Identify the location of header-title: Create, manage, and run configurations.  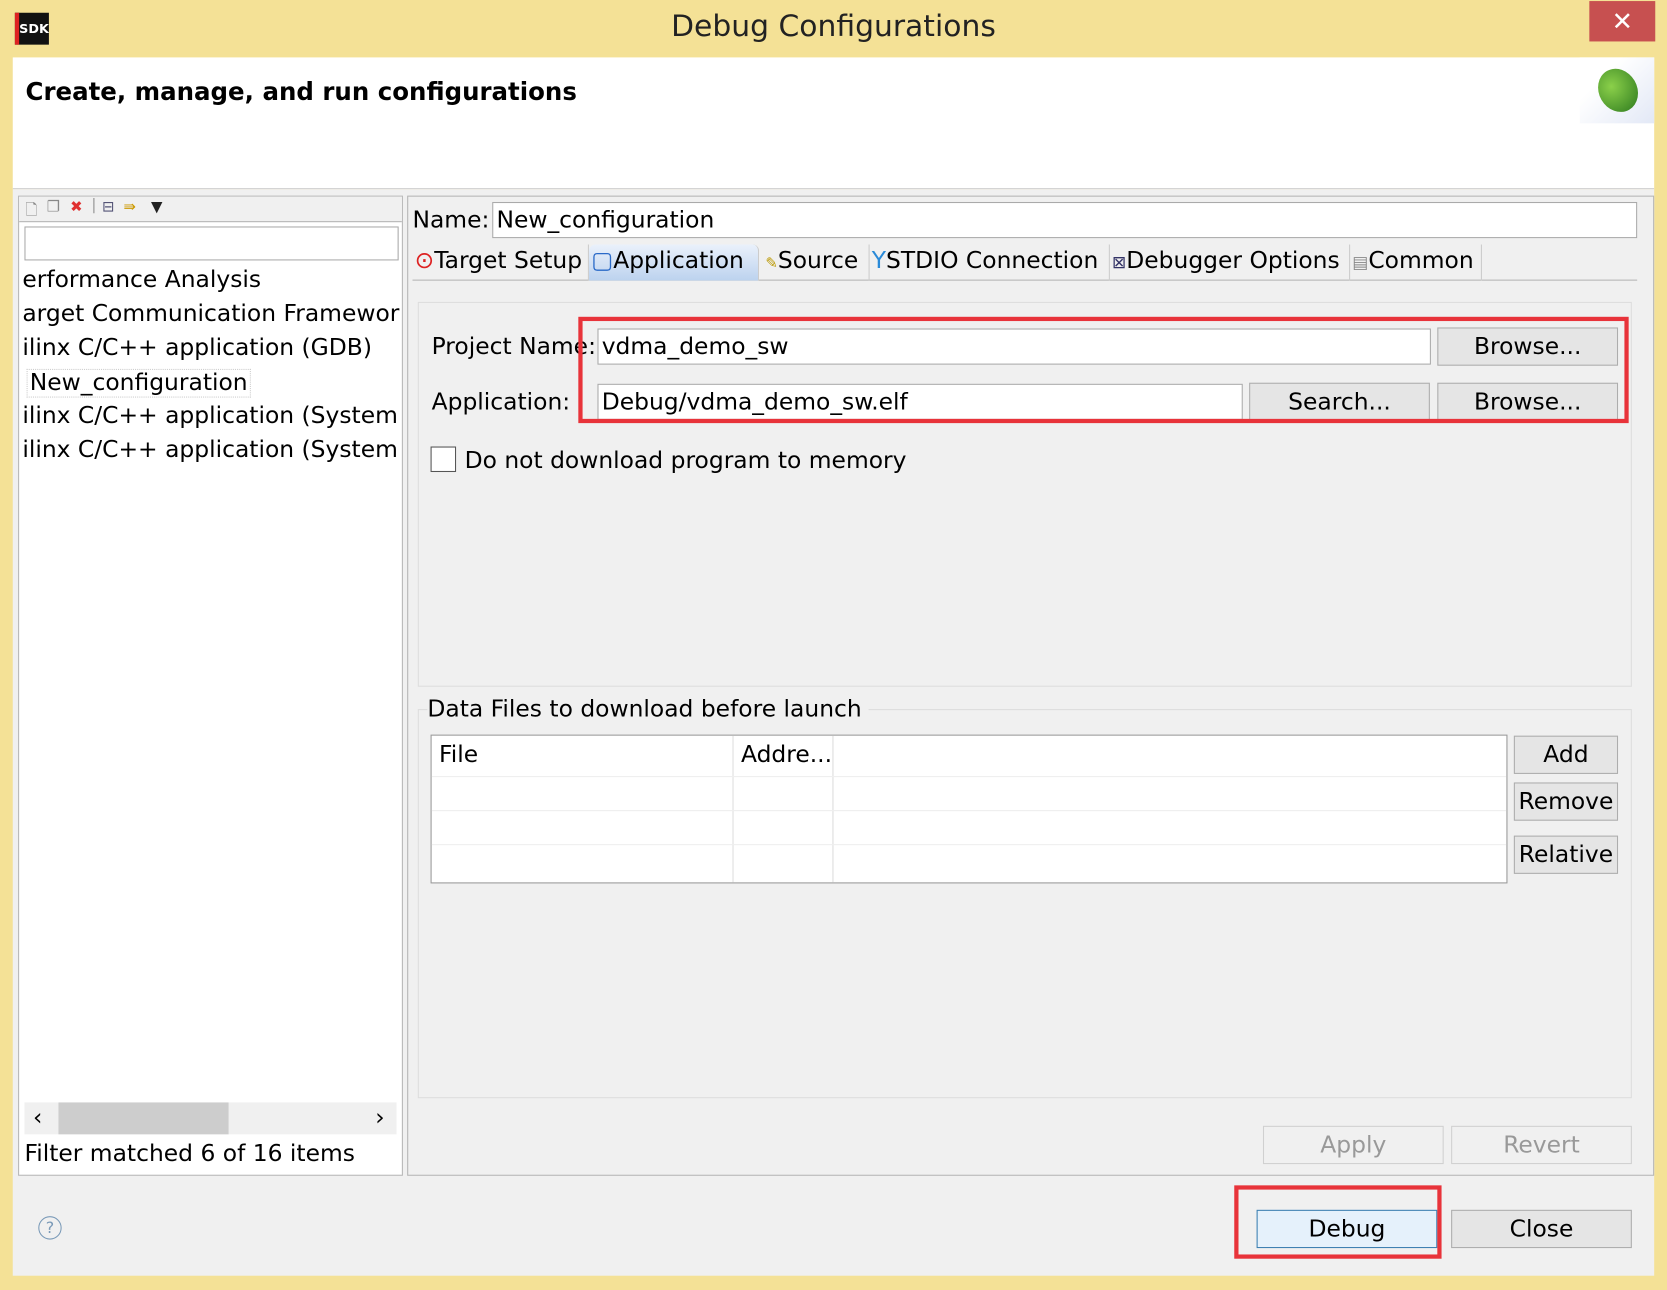
(301, 92).